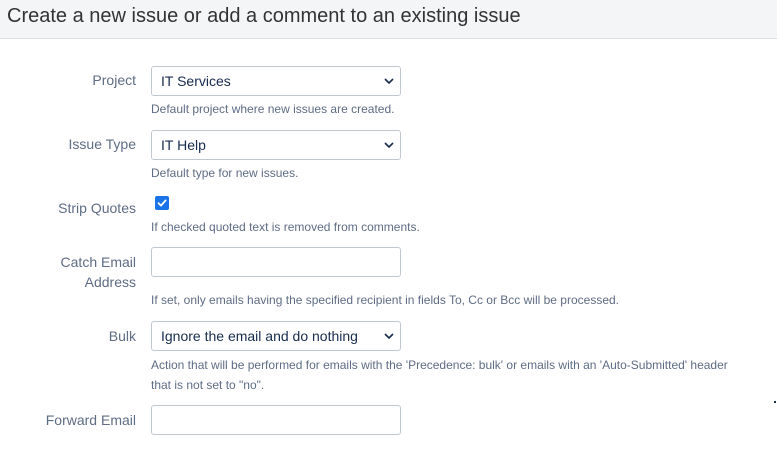 This screenshot has height=449, width=777. I want to click on catch-email-label-line1: Catch Email, so click(98, 262).